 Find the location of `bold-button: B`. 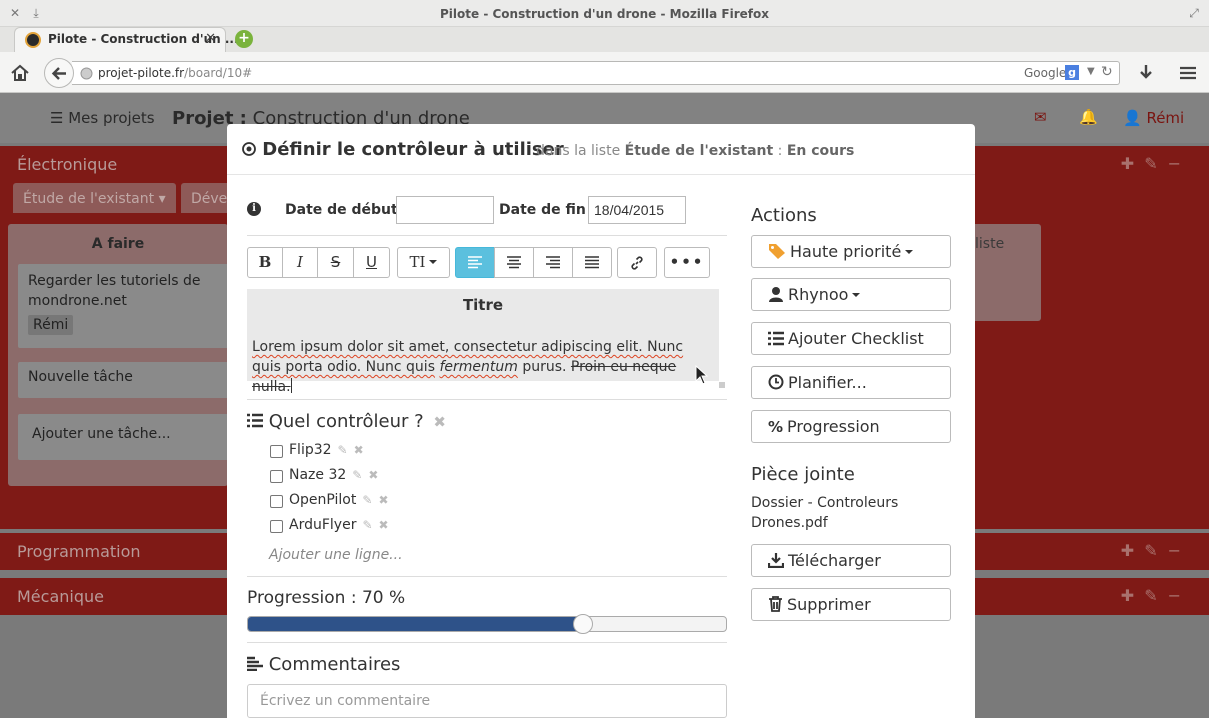

bold-button: B is located at coordinates (265, 262).